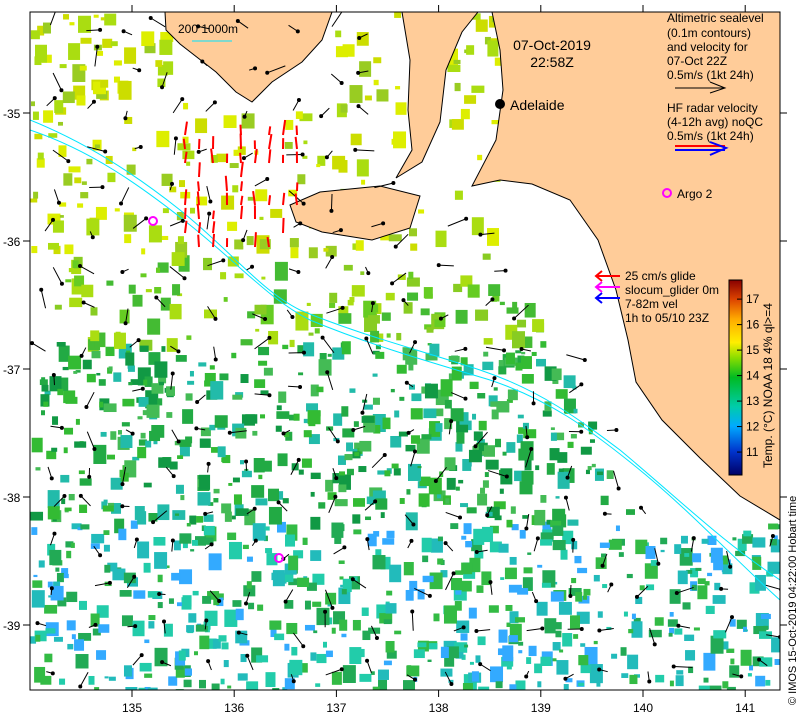 The width and height of the screenshot is (800, 720). What do you see at coordinates (697, 61) in the screenshot?
I see `svg-text: 07-Oct 22Z` at bounding box center [697, 61].